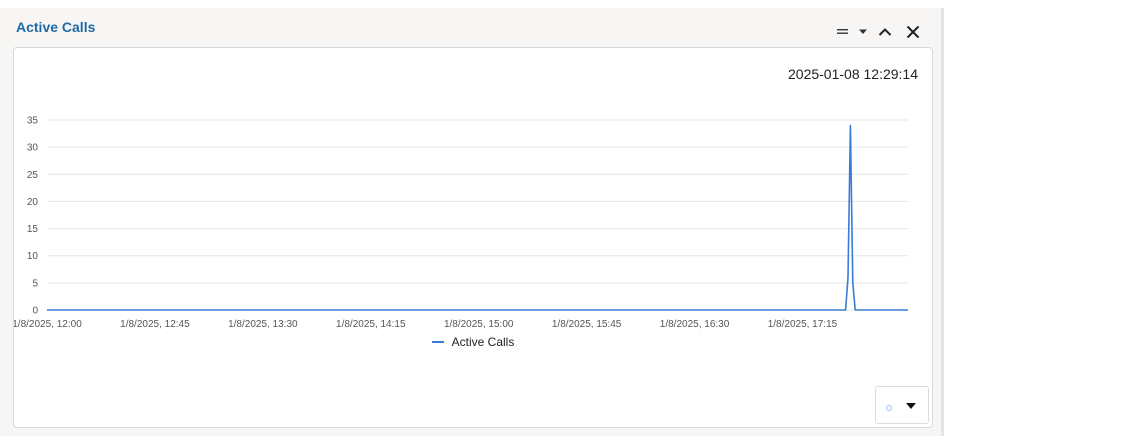 The width and height of the screenshot is (1127, 436). Describe the element at coordinates (33, 121) in the screenshot. I see `y-tick-label: 35` at that location.